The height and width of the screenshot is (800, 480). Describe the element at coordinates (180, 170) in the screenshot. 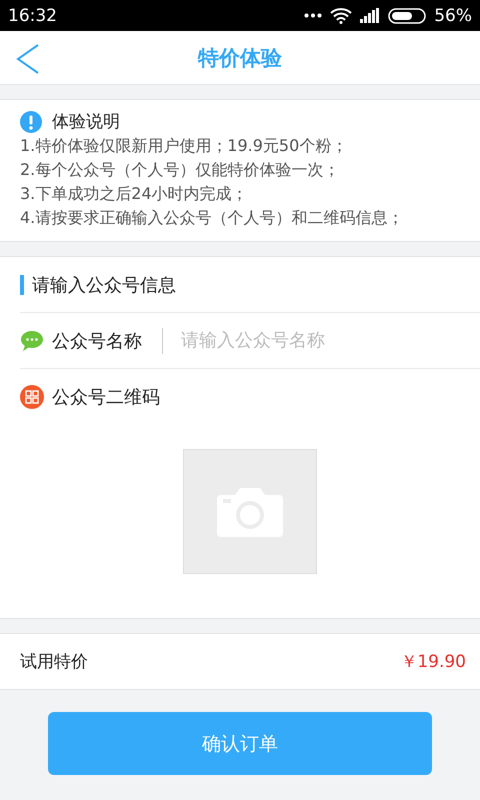

I see `notice-line: 2.每个公众号（个人号）仅能特价体验一次；` at that location.